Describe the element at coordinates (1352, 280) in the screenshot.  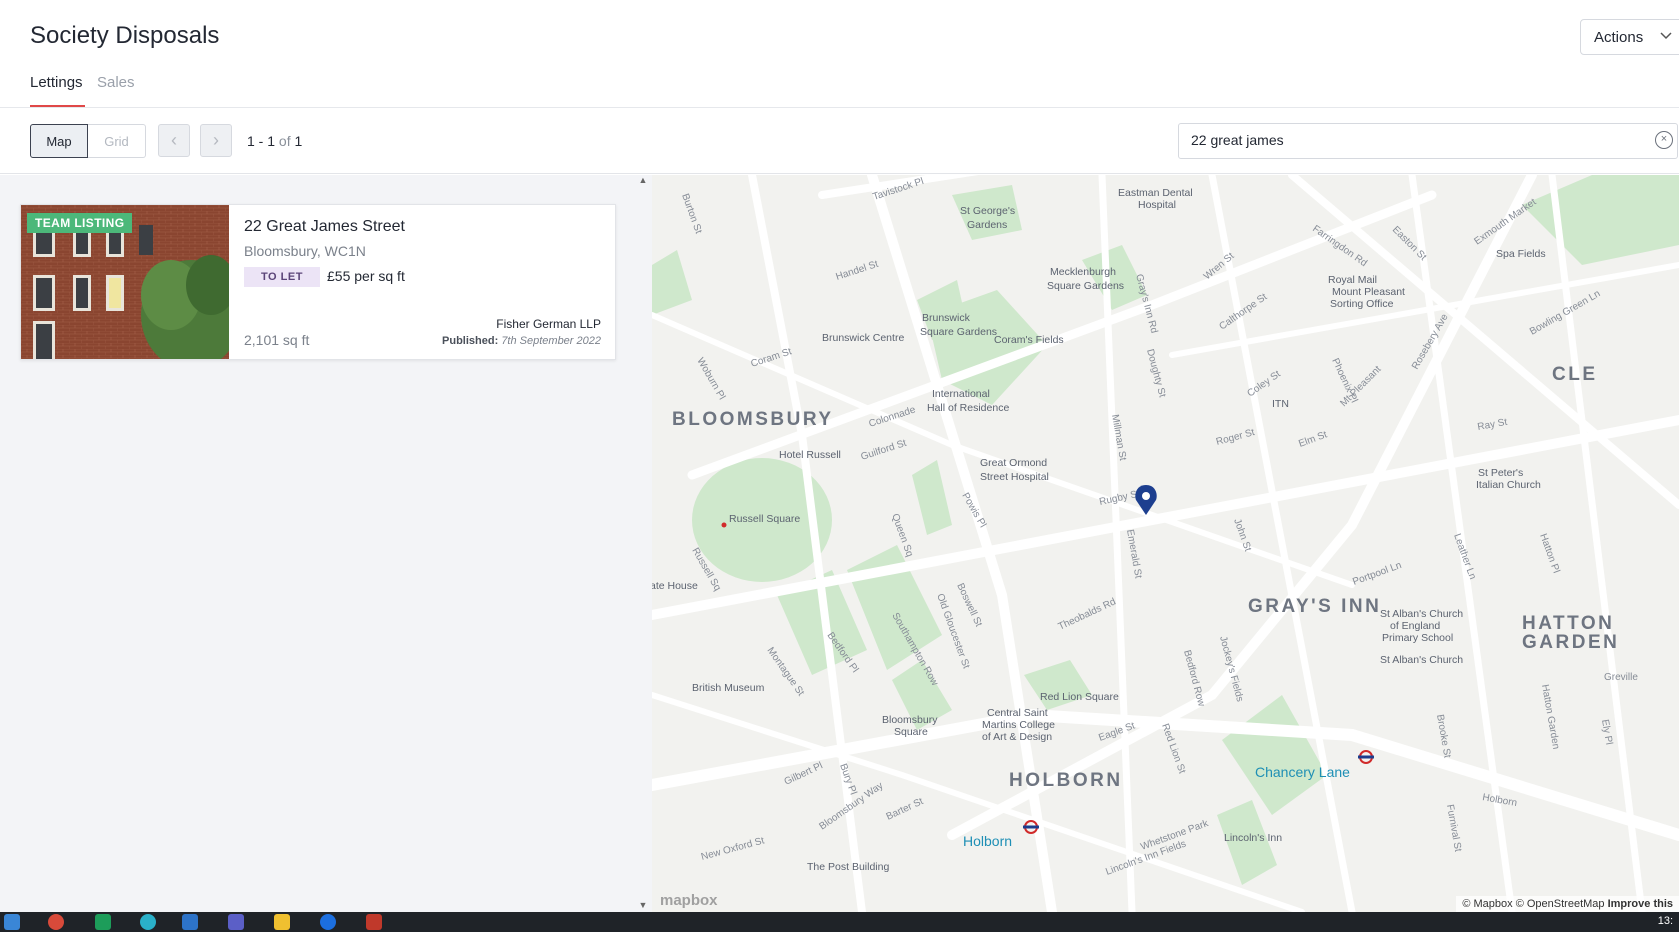
I see `map-label-poi: Royal Mail` at that location.